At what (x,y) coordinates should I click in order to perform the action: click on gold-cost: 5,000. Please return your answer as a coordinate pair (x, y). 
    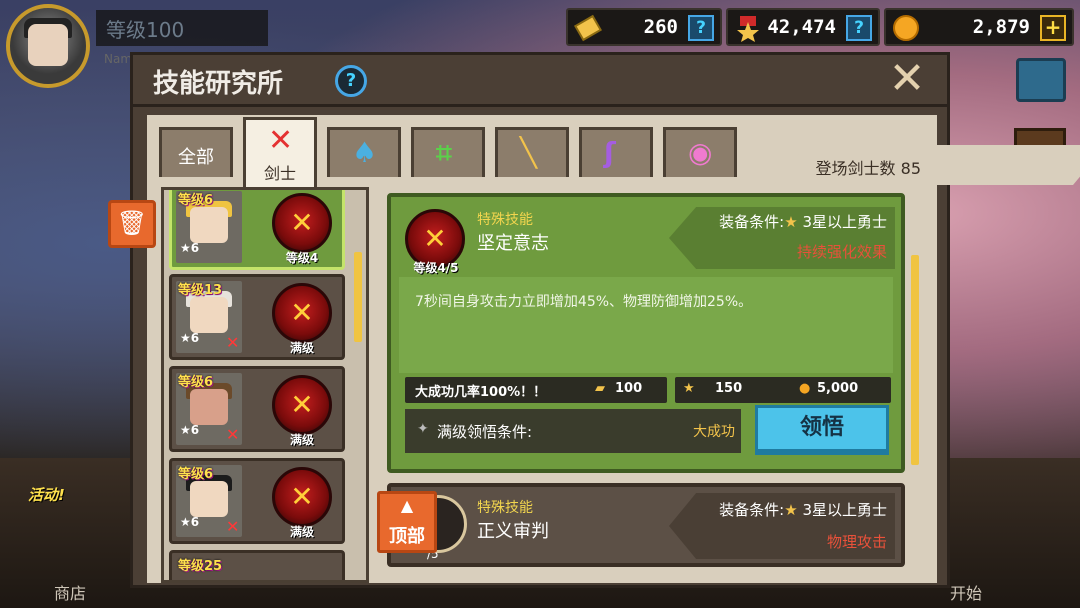
    Looking at the image, I should click on (838, 388).